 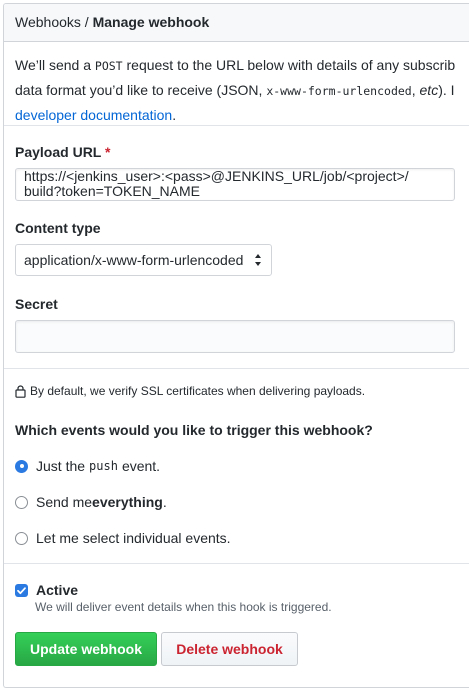 What do you see at coordinates (20, 391) in the screenshot?
I see `lock-icon` at bounding box center [20, 391].